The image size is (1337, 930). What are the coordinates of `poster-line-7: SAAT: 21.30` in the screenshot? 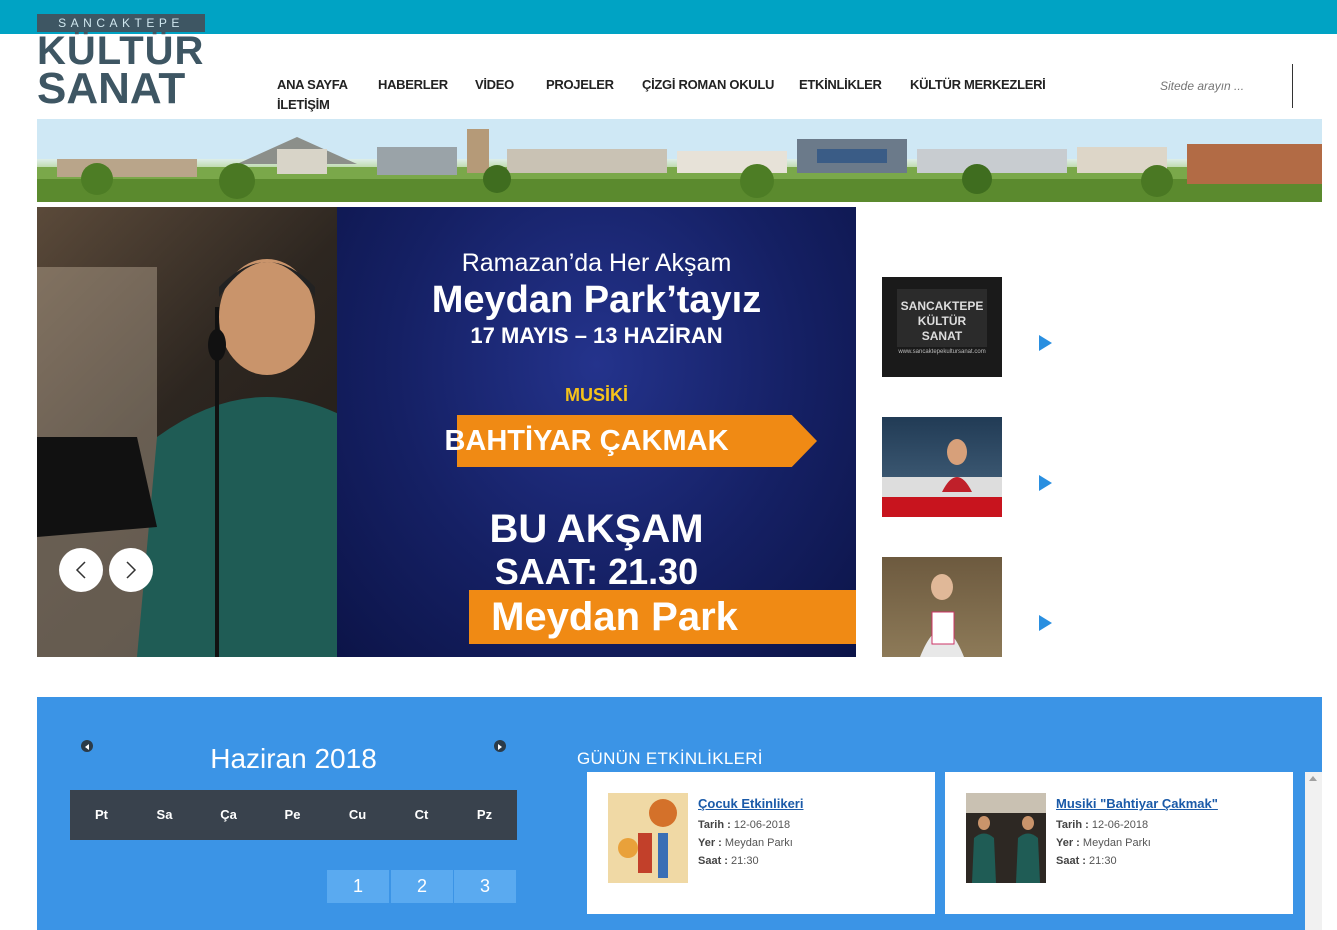 It's located at (596, 571).